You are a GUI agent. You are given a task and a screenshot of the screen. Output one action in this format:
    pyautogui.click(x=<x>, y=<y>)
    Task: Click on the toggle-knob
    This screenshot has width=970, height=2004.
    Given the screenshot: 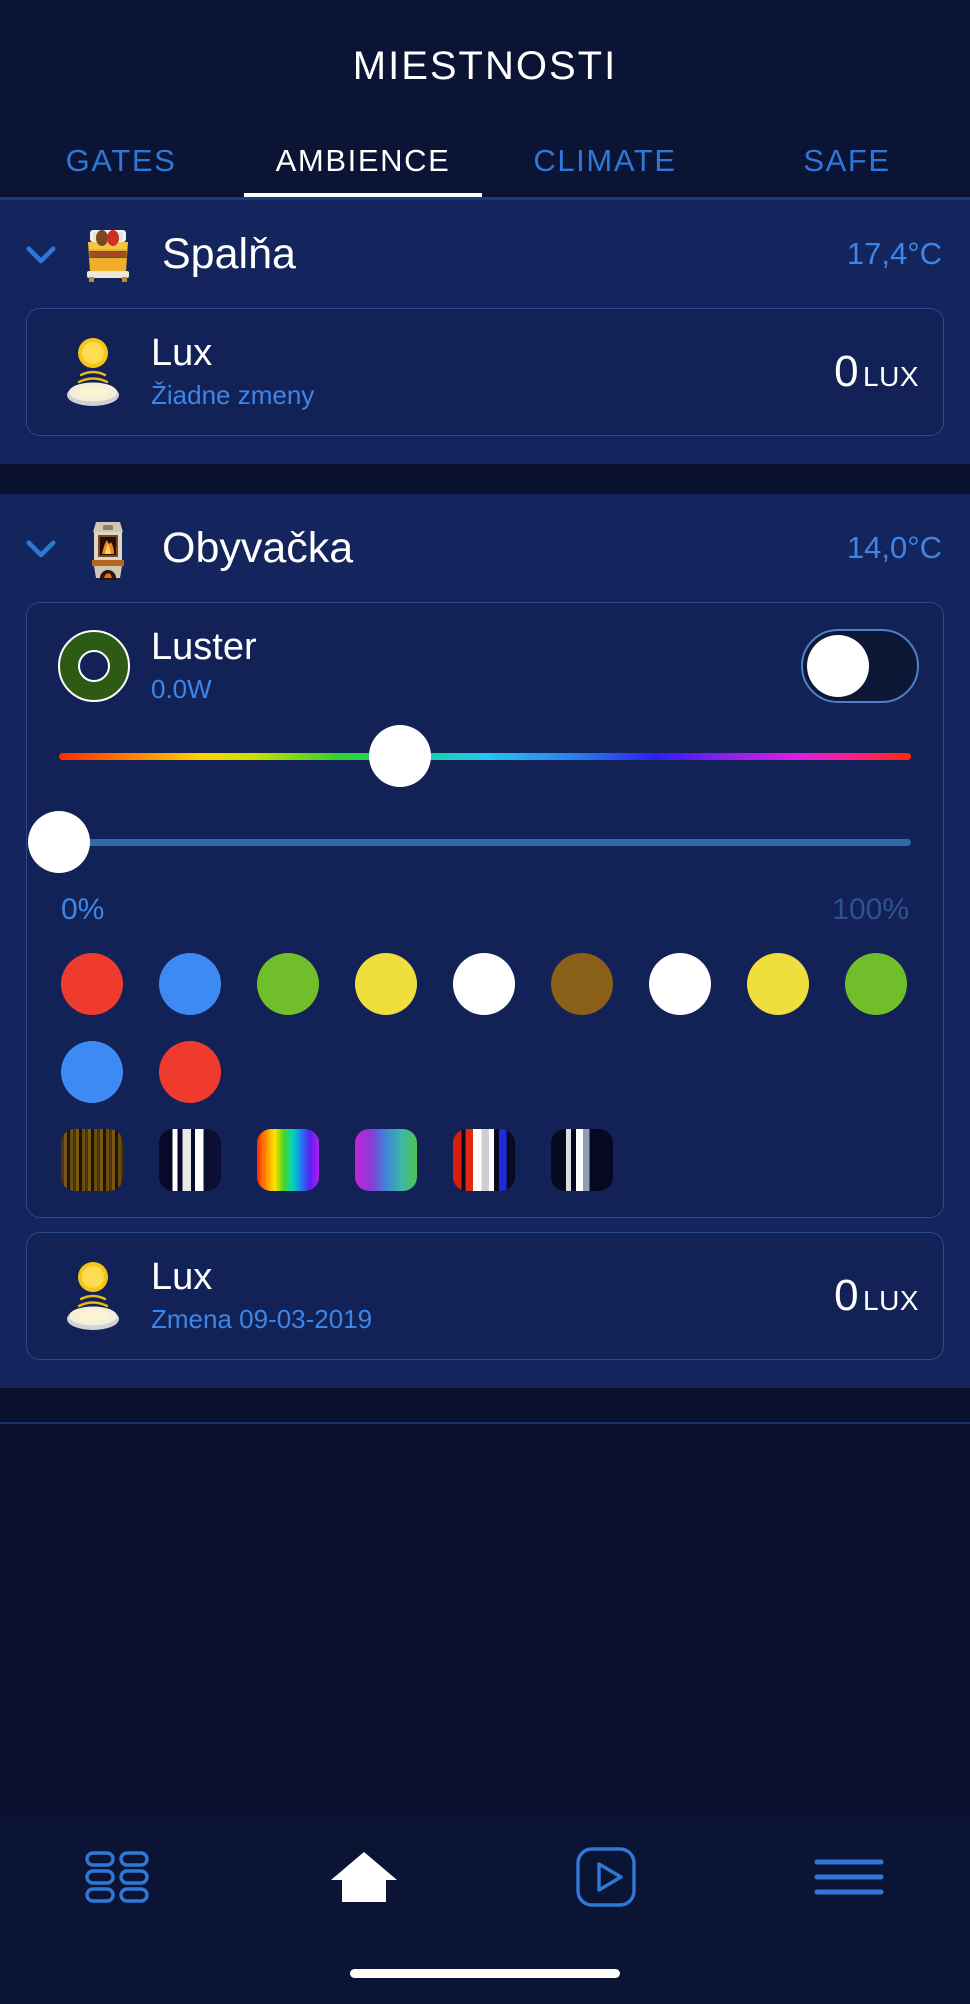 What is the action you would take?
    pyautogui.click(x=838, y=666)
    